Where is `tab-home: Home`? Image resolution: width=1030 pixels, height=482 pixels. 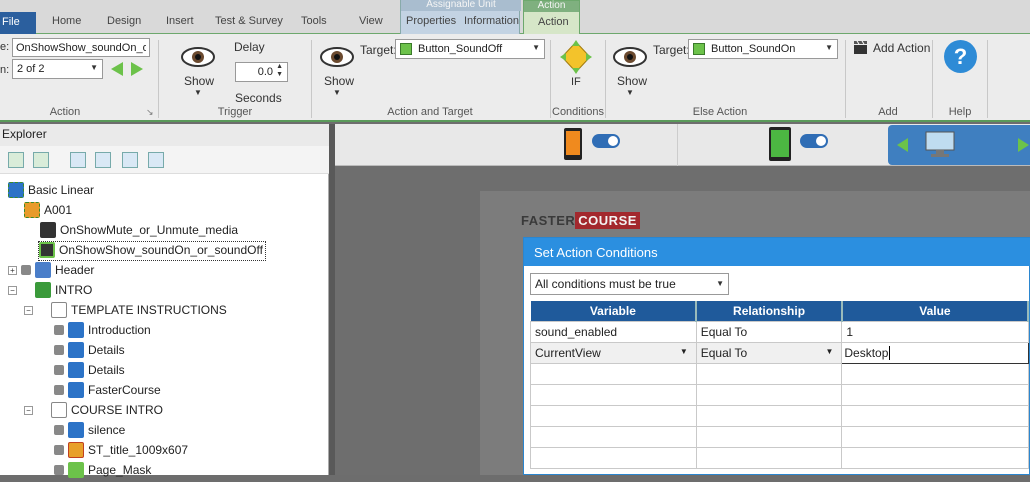 tab-home: Home is located at coordinates (66, 21).